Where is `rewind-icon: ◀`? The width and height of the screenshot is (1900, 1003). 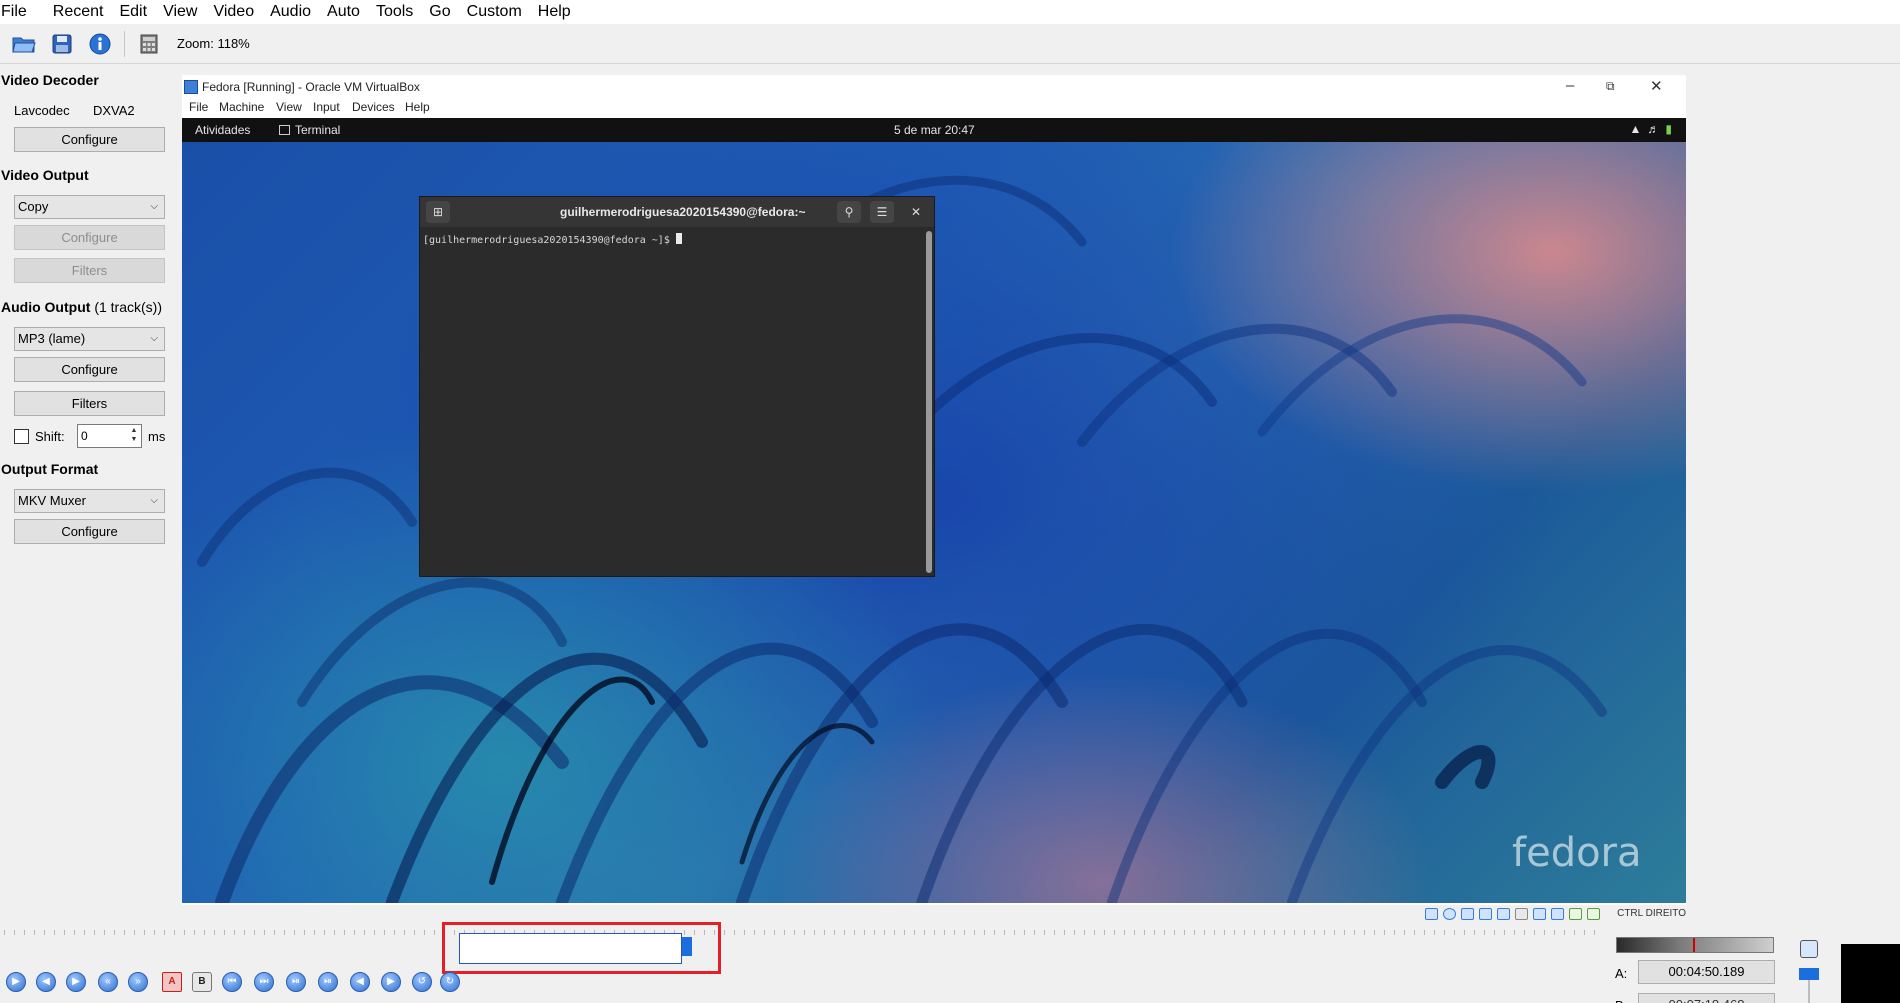 rewind-icon: ◀ is located at coordinates (46, 982).